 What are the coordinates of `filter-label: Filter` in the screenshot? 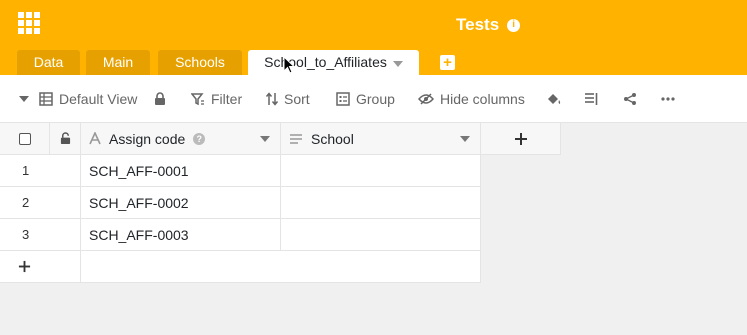 It's located at (227, 99).